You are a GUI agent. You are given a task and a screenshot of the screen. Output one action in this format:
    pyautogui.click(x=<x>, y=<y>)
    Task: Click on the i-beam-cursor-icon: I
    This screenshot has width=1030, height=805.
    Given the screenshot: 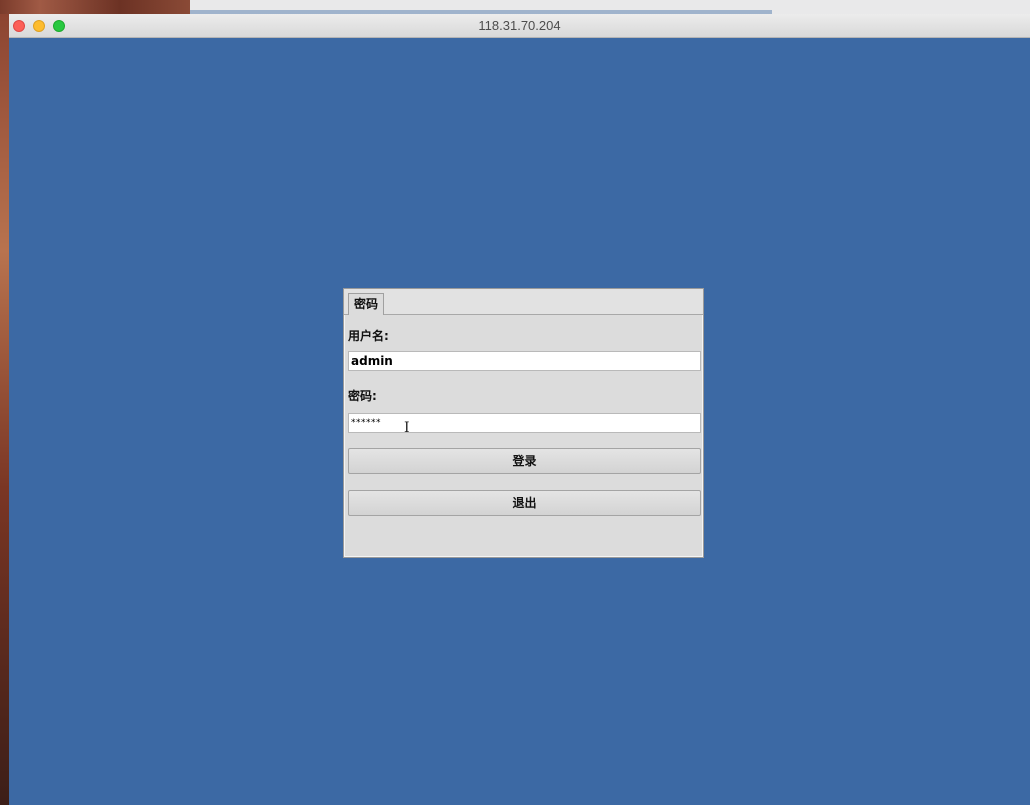 What is the action you would take?
    pyautogui.click(x=407, y=428)
    